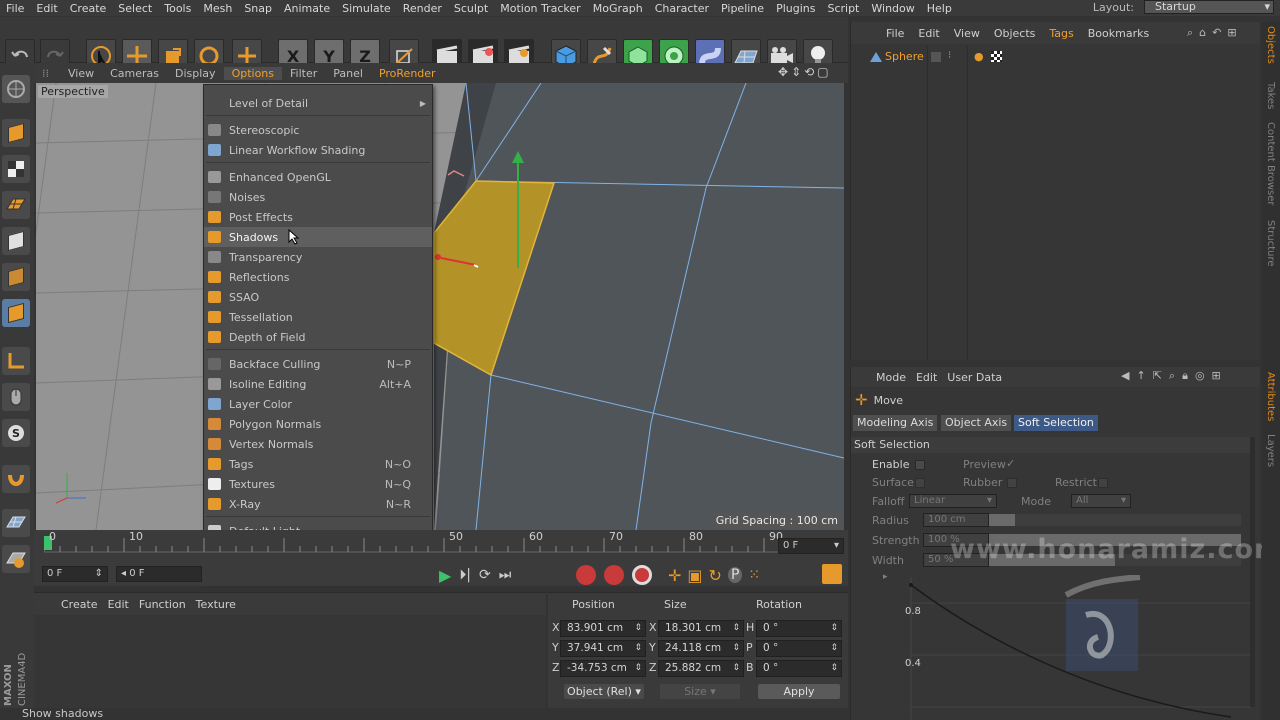  Describe the element at coordinates (822, 72) in the screenshot. I see `toggle-view-icon: ▢` at that location.